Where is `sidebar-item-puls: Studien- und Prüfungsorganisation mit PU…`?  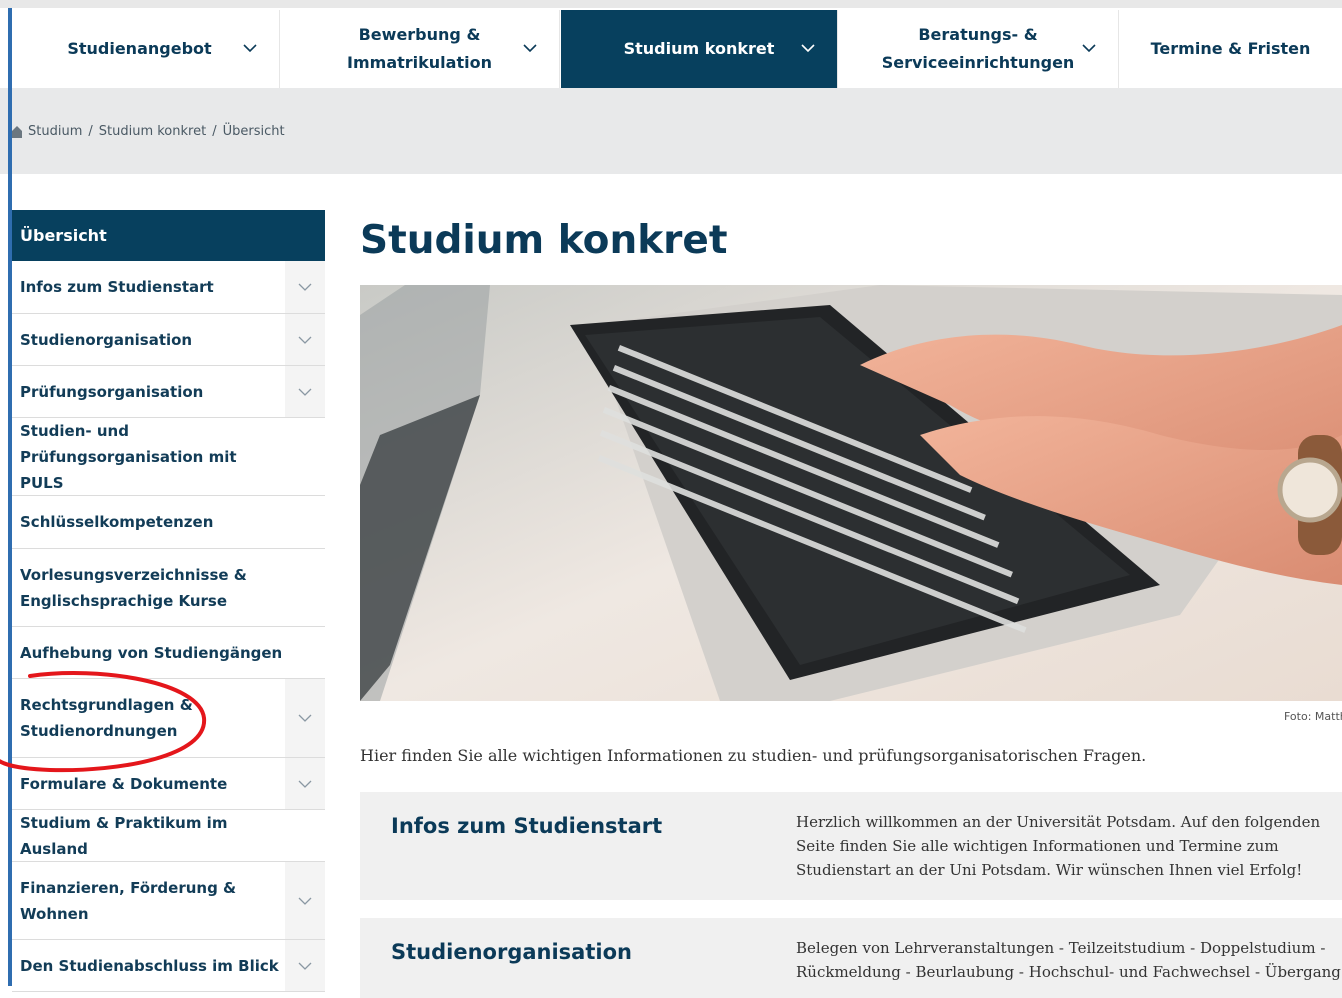
sidebar-item-puls: Studien- und Prüfungsorganisation mit PU… is located at coordinates (168, 457).